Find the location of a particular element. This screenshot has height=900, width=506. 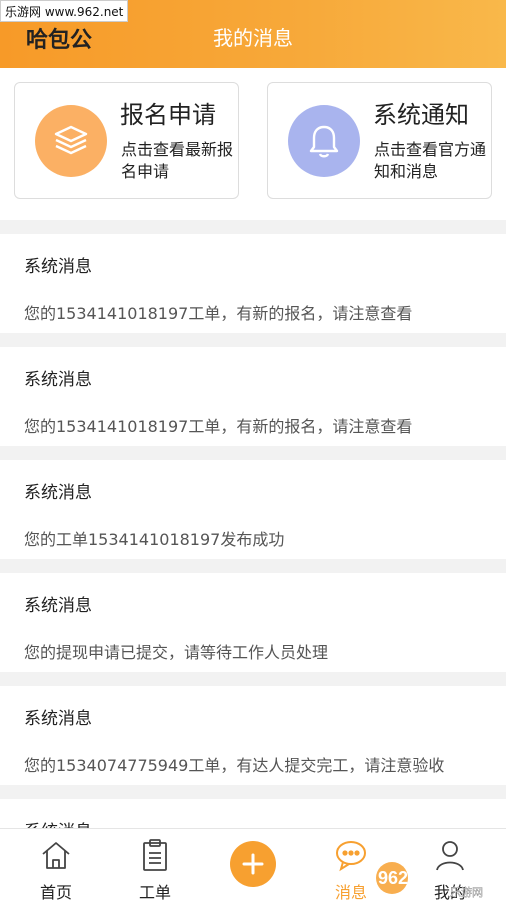

signup-application-card: 报名申请 点击查看最新报名申请 is located at coordinates (126, 140).